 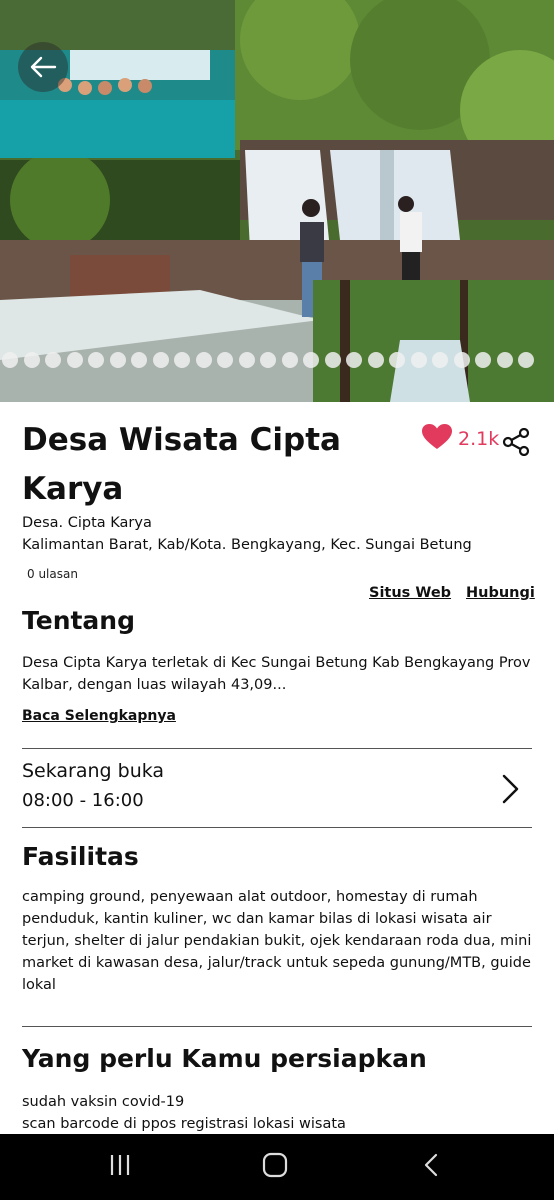 I want to click on like-button: 2.1k, so click(x=460, y=439).